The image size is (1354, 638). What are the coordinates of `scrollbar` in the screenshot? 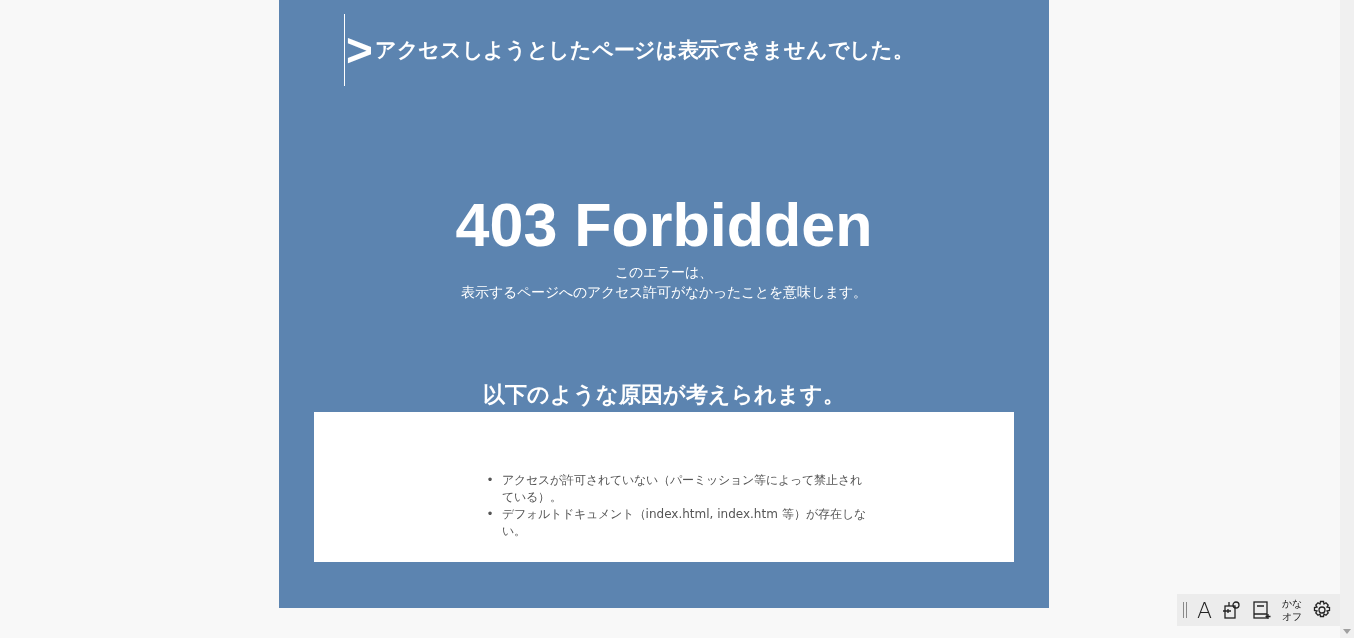 It's located at (1347, 319).